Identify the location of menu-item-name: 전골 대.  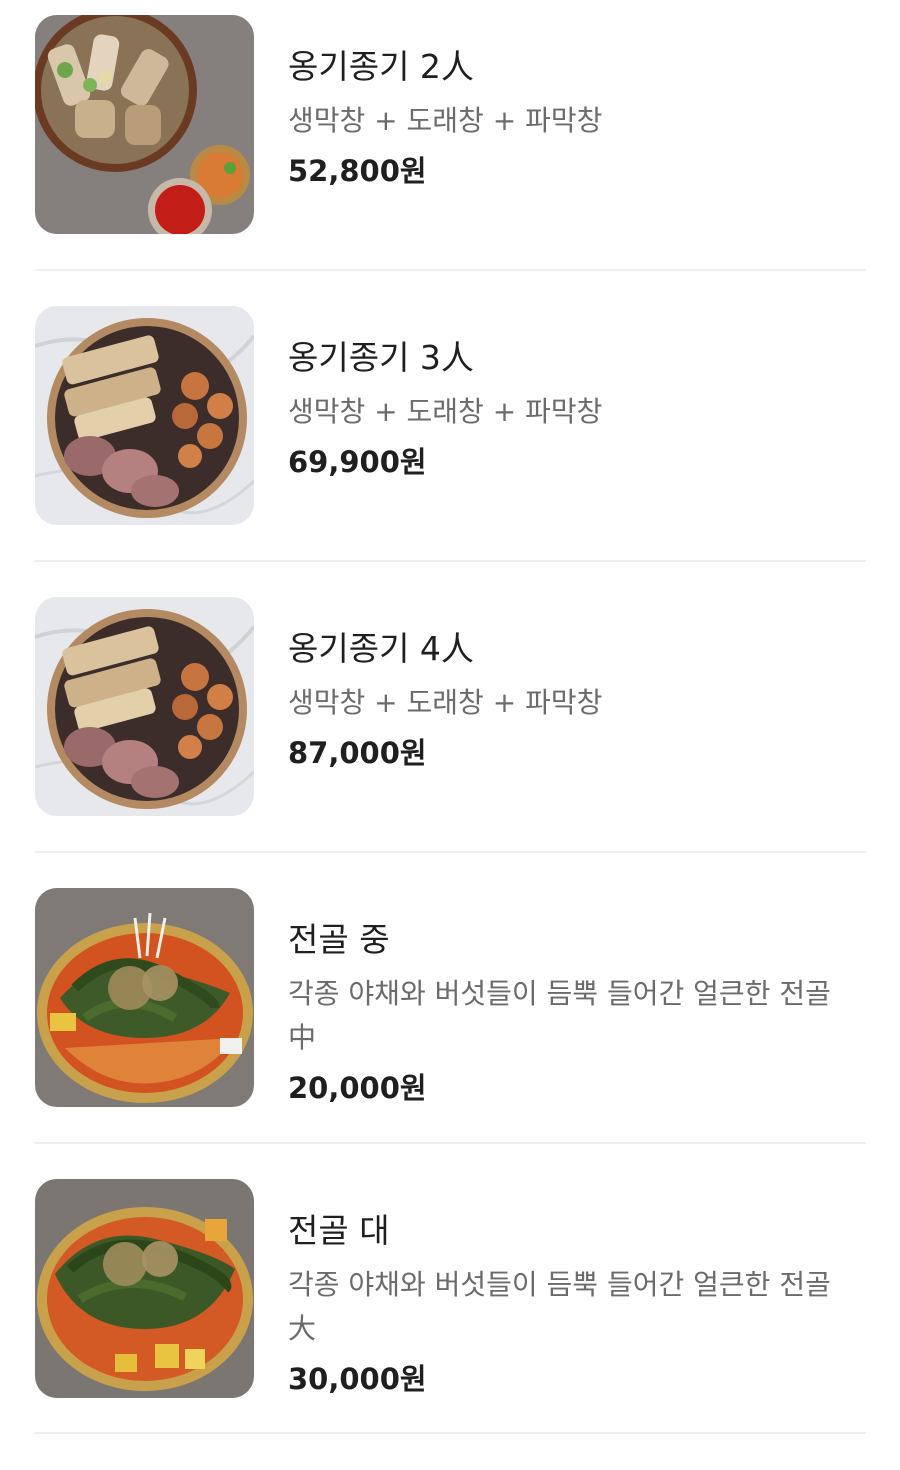
(339, 1230).